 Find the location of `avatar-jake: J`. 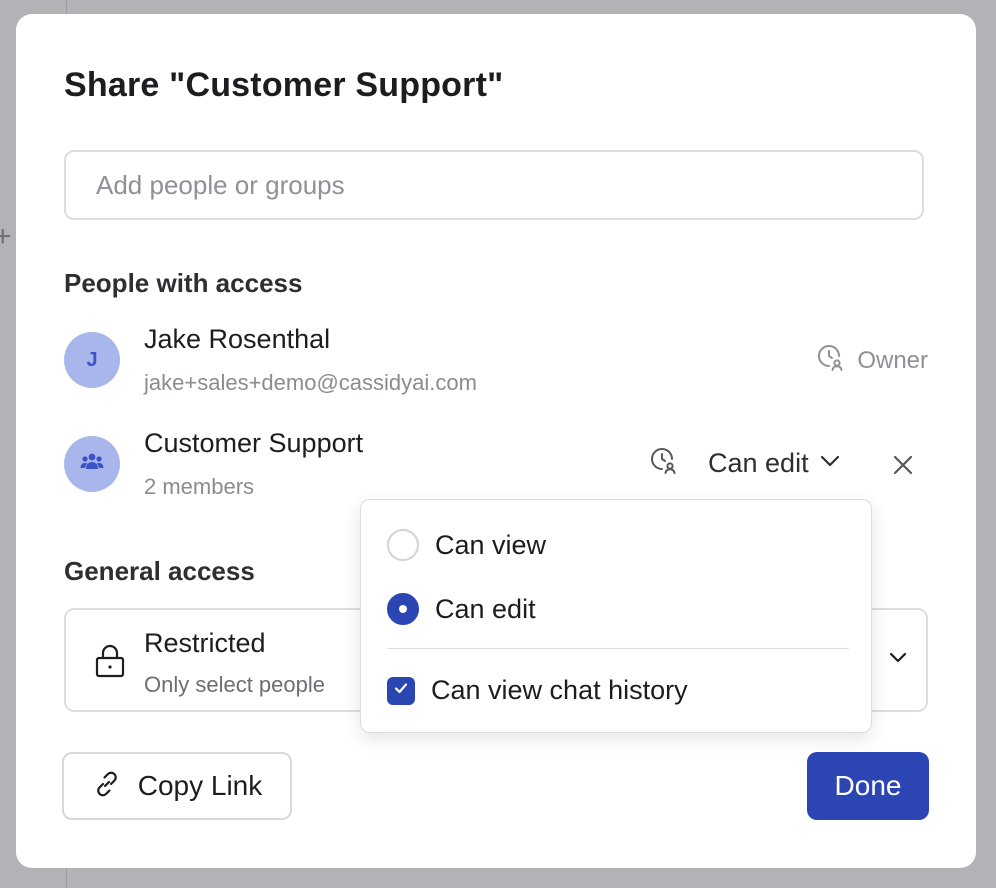

avatar-jake: J is located at coordinates (92, 360).